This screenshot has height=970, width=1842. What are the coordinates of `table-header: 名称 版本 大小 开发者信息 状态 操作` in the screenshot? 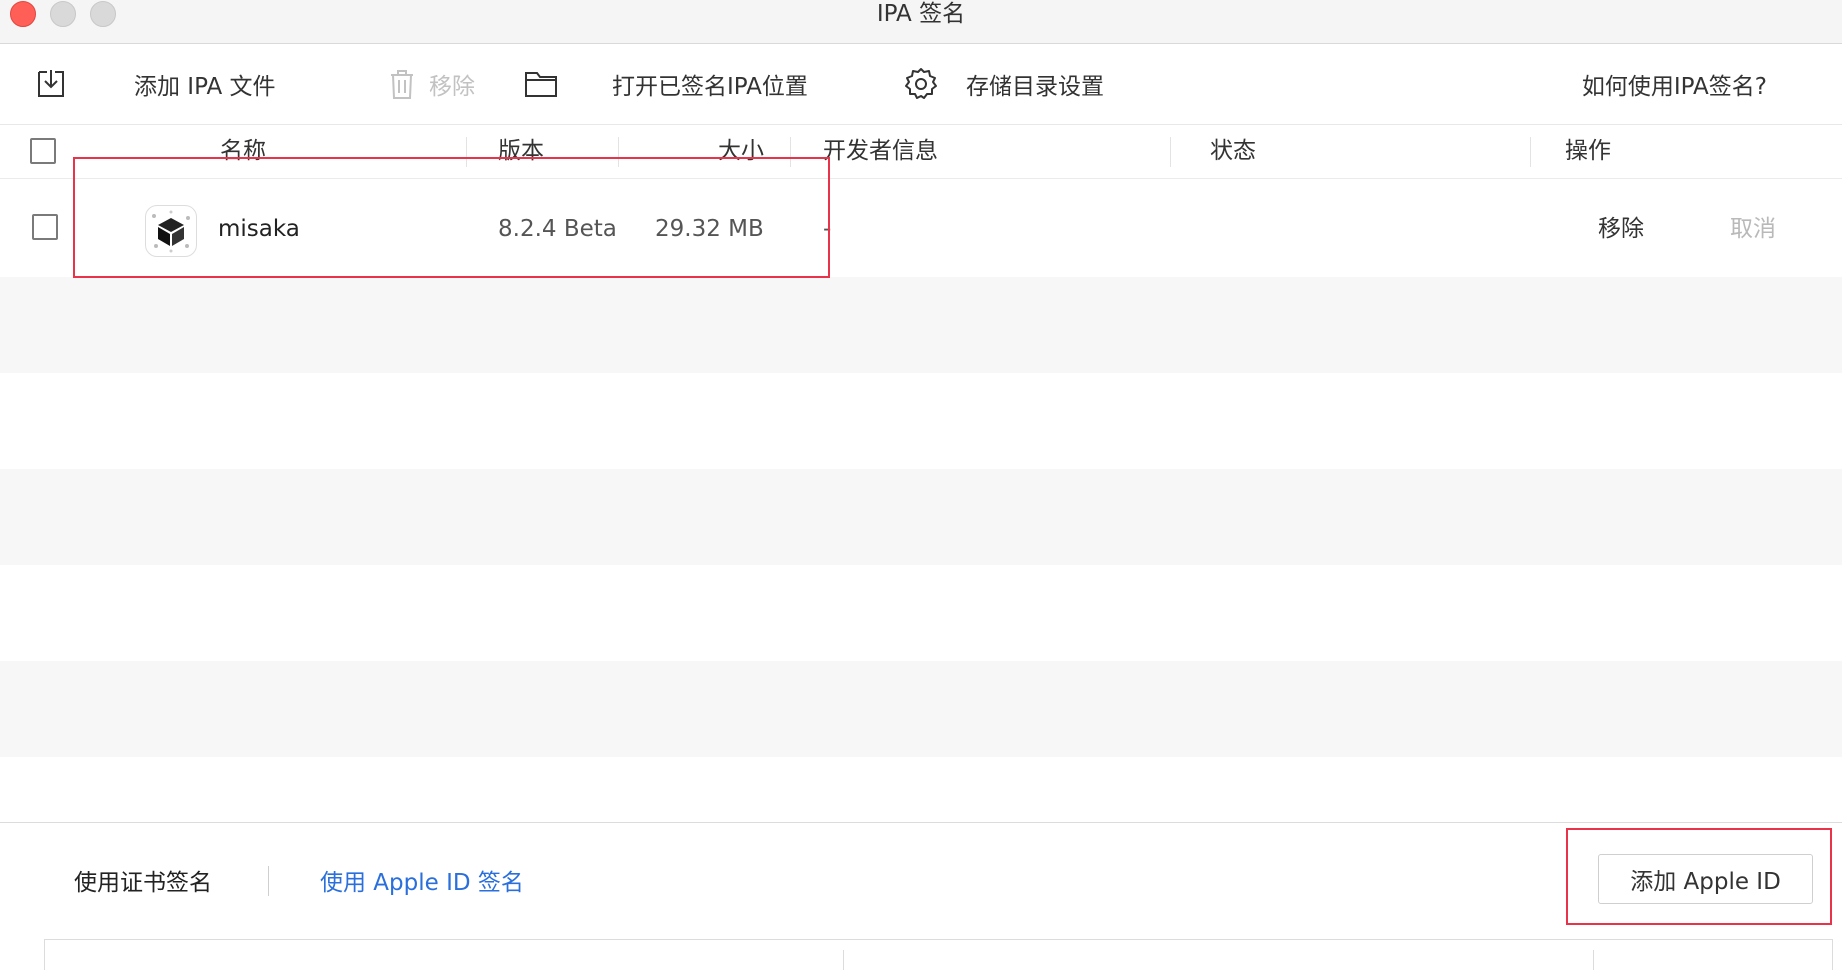 It's located at (921, 152).